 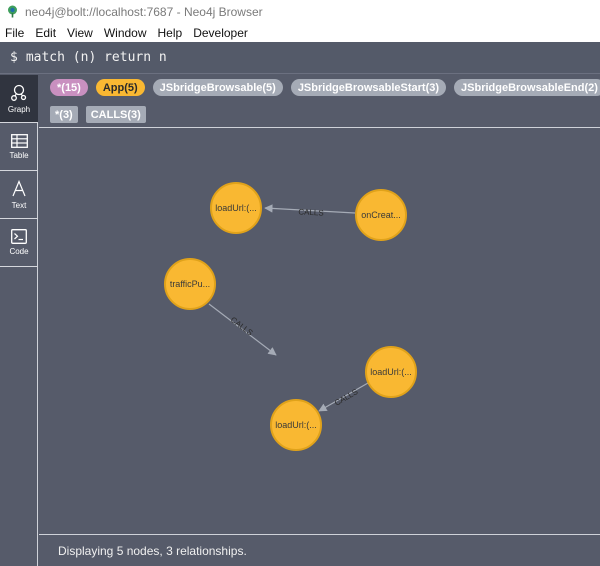 I want to click on relationship-types-legend: *(3) CALLS(3), so click(x=102, y=114).